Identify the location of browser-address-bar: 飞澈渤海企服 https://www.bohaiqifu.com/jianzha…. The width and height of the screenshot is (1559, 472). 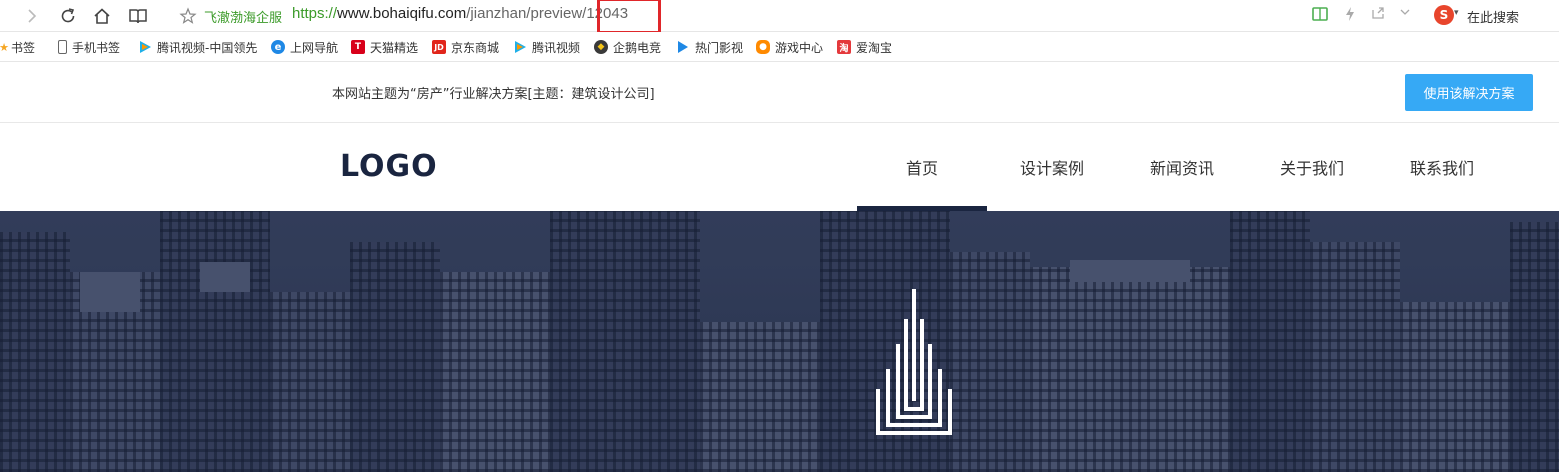
(779, 17).